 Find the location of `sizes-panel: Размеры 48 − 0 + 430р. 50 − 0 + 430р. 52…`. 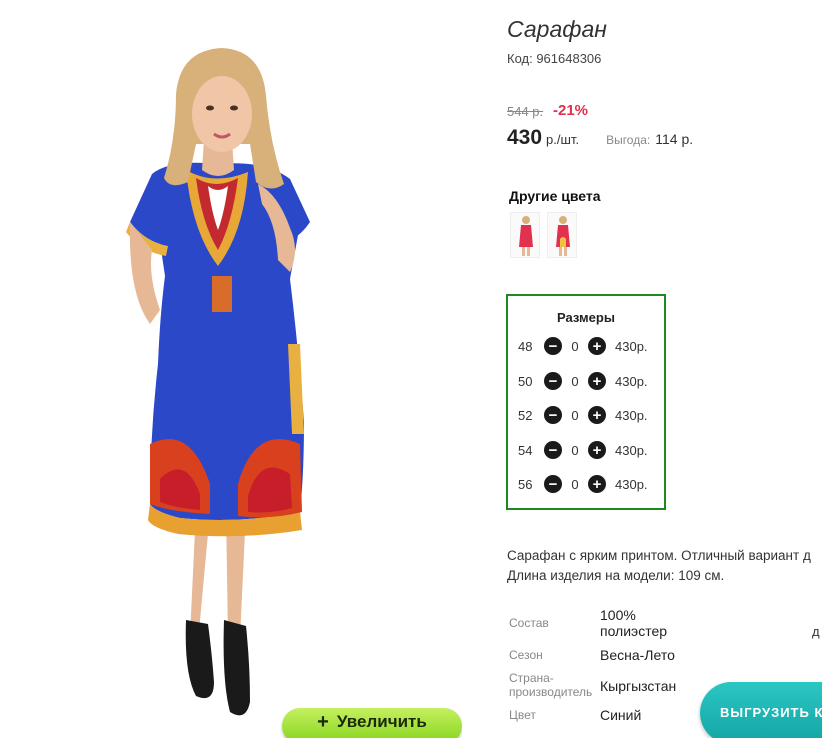

sizes-panel: Размеры 48 − 0 + 430р. 50 − 0 + 430р. 52… is located at coordinates (586, 402).